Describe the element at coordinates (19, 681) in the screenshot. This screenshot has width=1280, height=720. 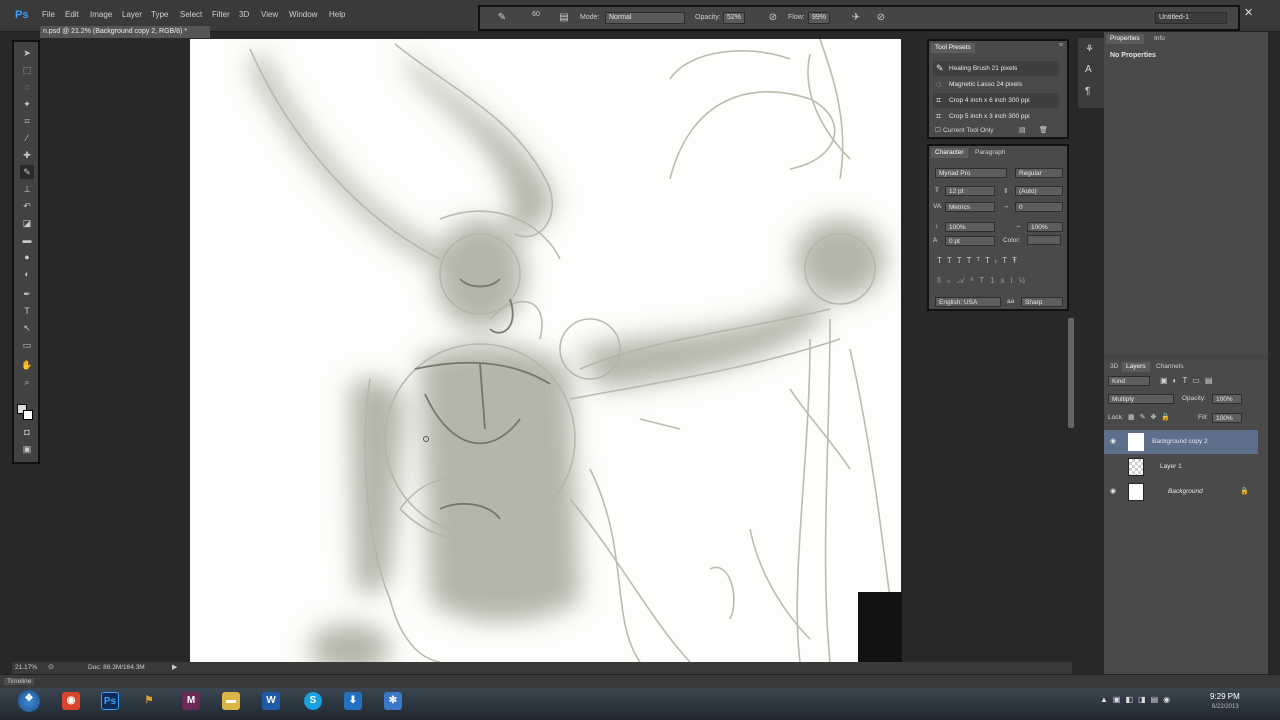
I see `timeline-tab: Timeline` at that location.